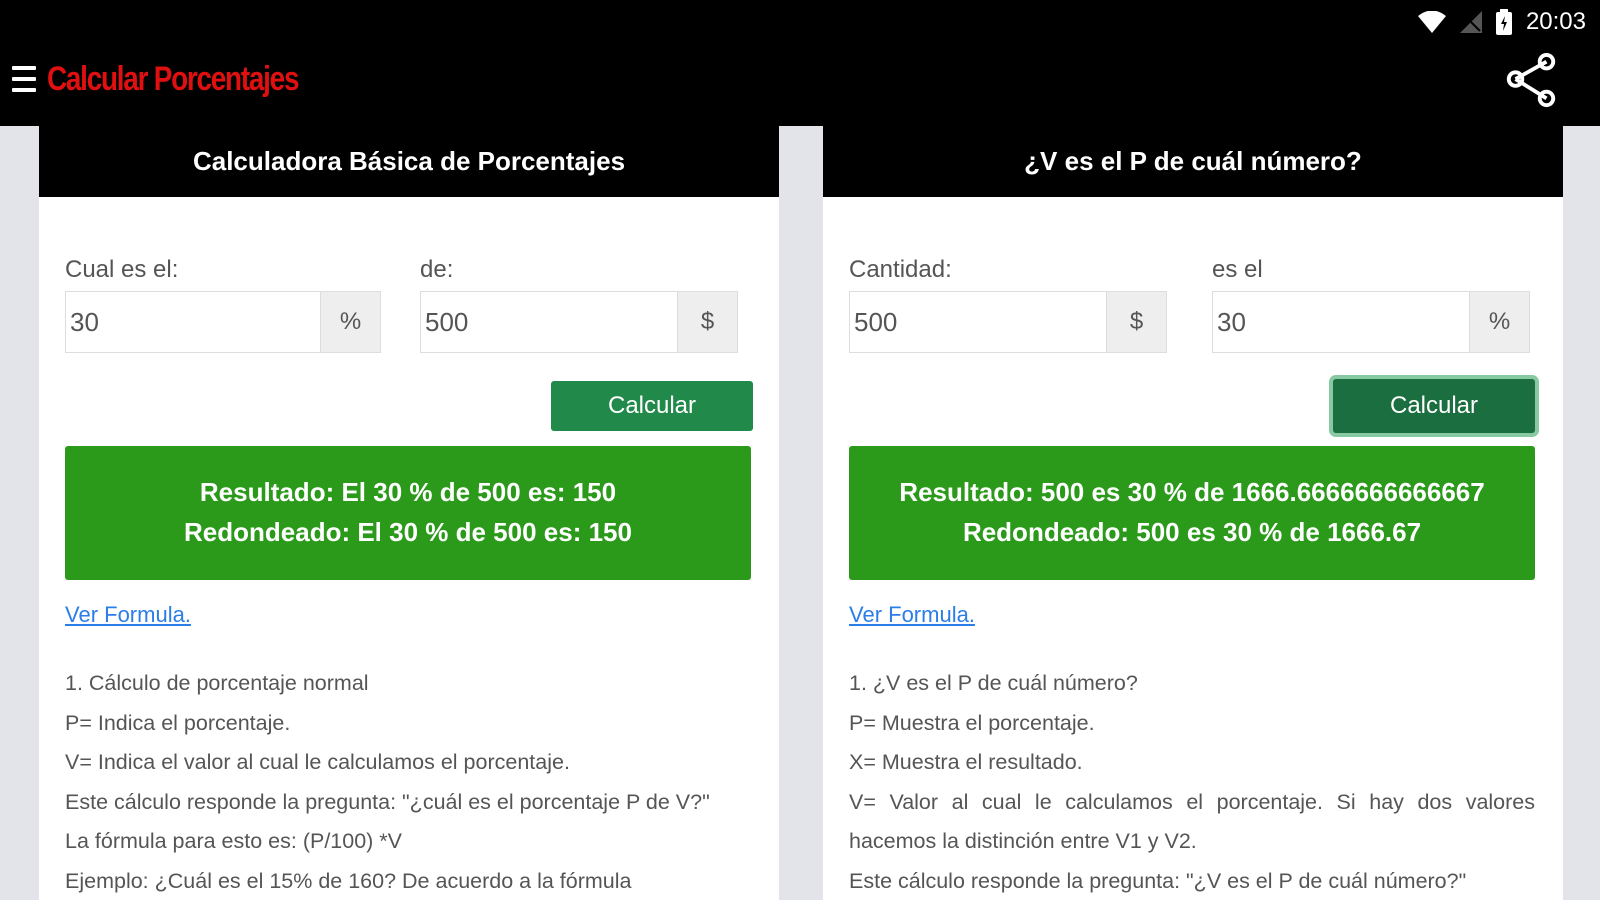 Image resolution: width=1600 pixels, height=900 pixels. I want to click on card-title: Calculadora Básica de Porcentajes, so click(409, 161).